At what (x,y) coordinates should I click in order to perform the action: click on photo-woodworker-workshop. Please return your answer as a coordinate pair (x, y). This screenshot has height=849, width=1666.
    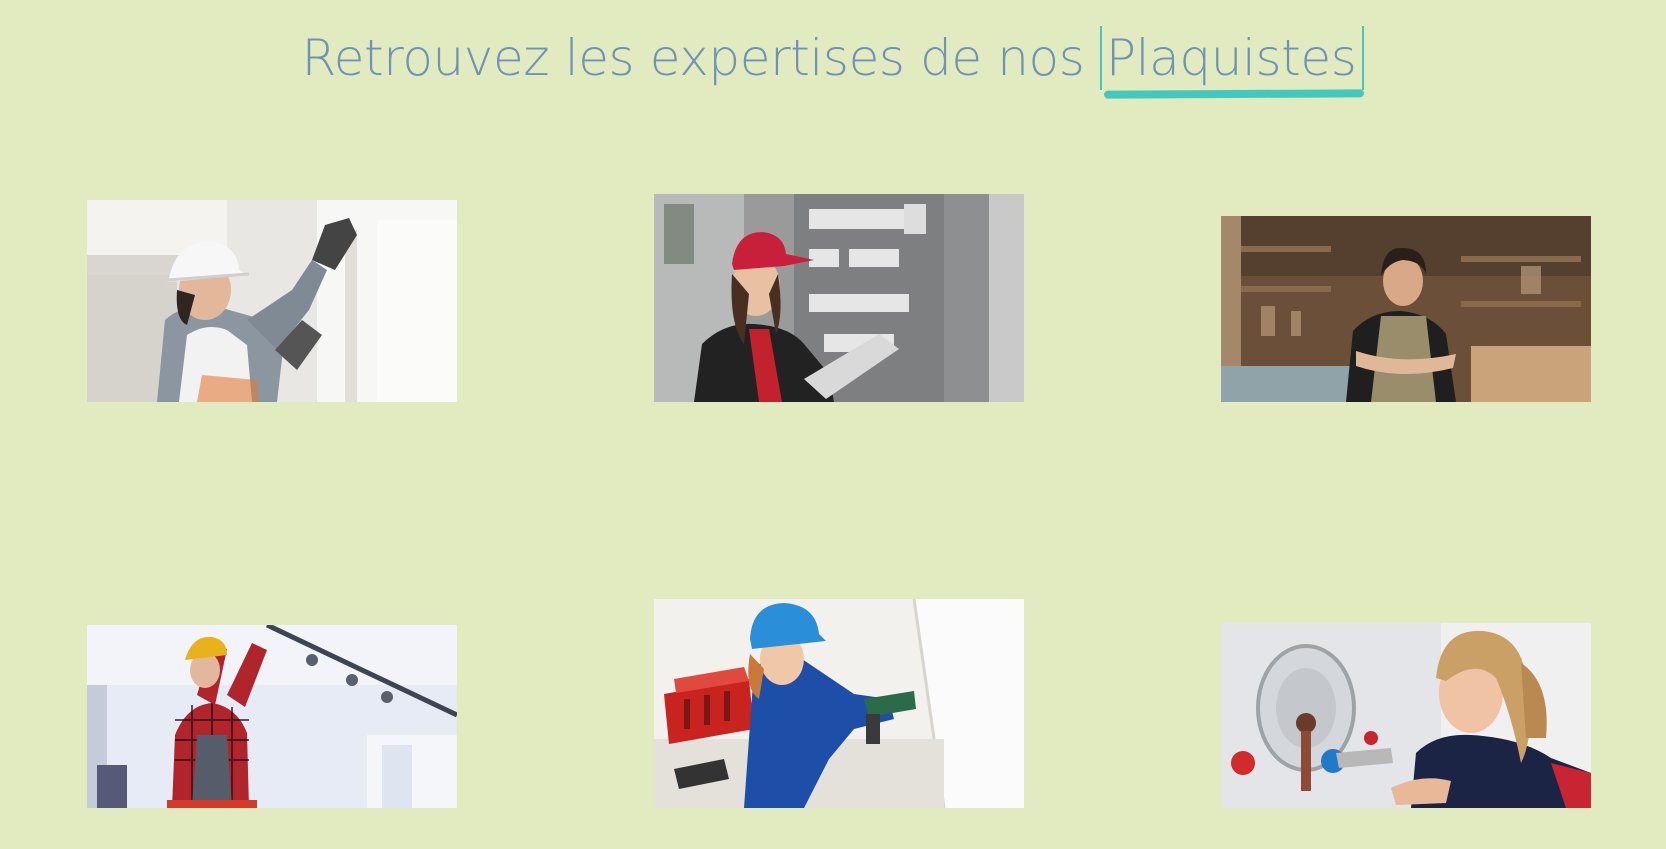
    Looking at the image, I should click on (1406, 309).